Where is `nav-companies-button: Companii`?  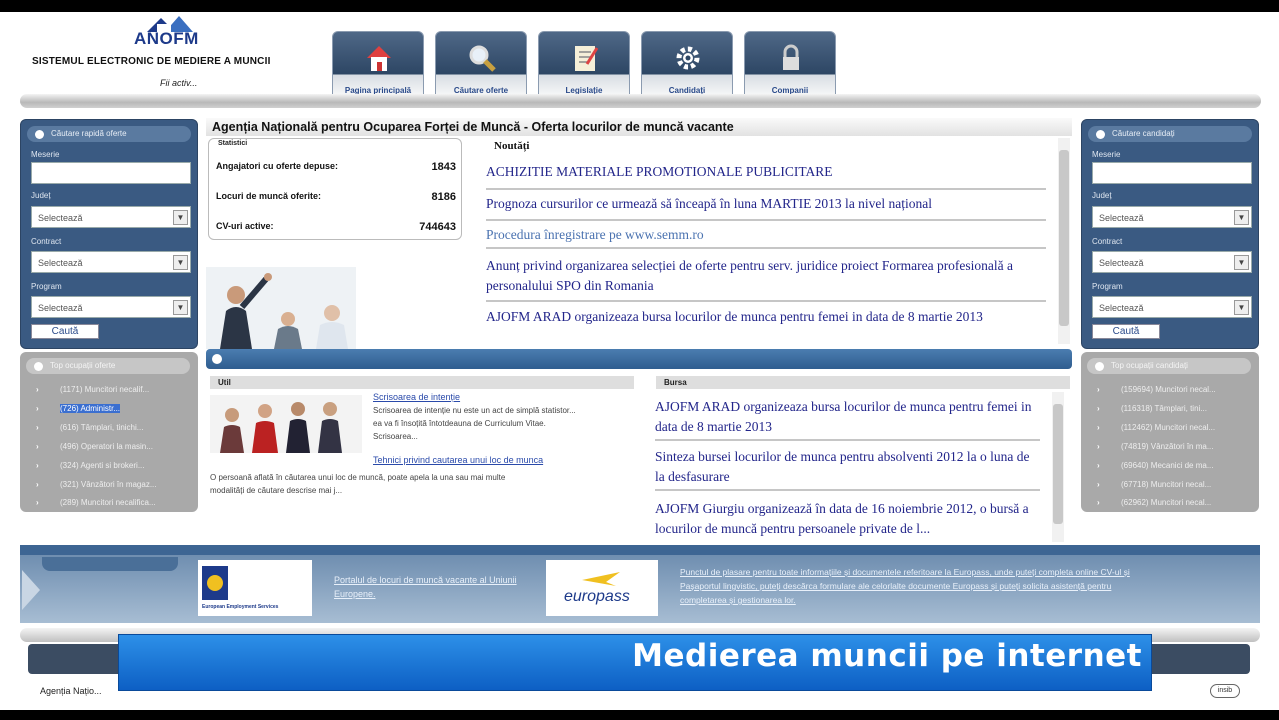 nav-companies-button: Companii is located at coordinates (790, 66).